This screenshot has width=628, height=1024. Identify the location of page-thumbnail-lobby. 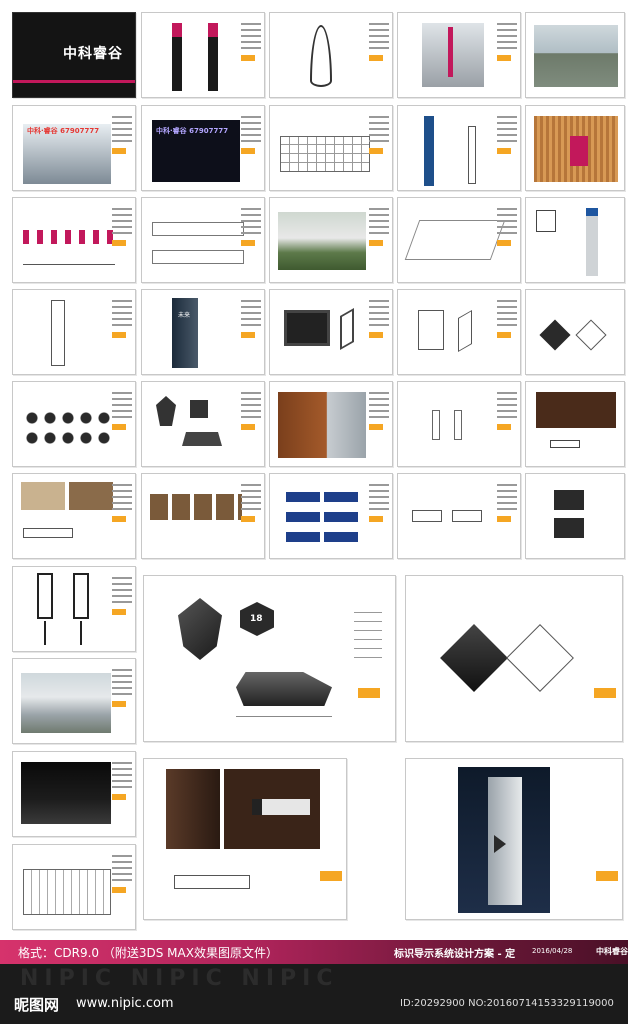
(575, 148).